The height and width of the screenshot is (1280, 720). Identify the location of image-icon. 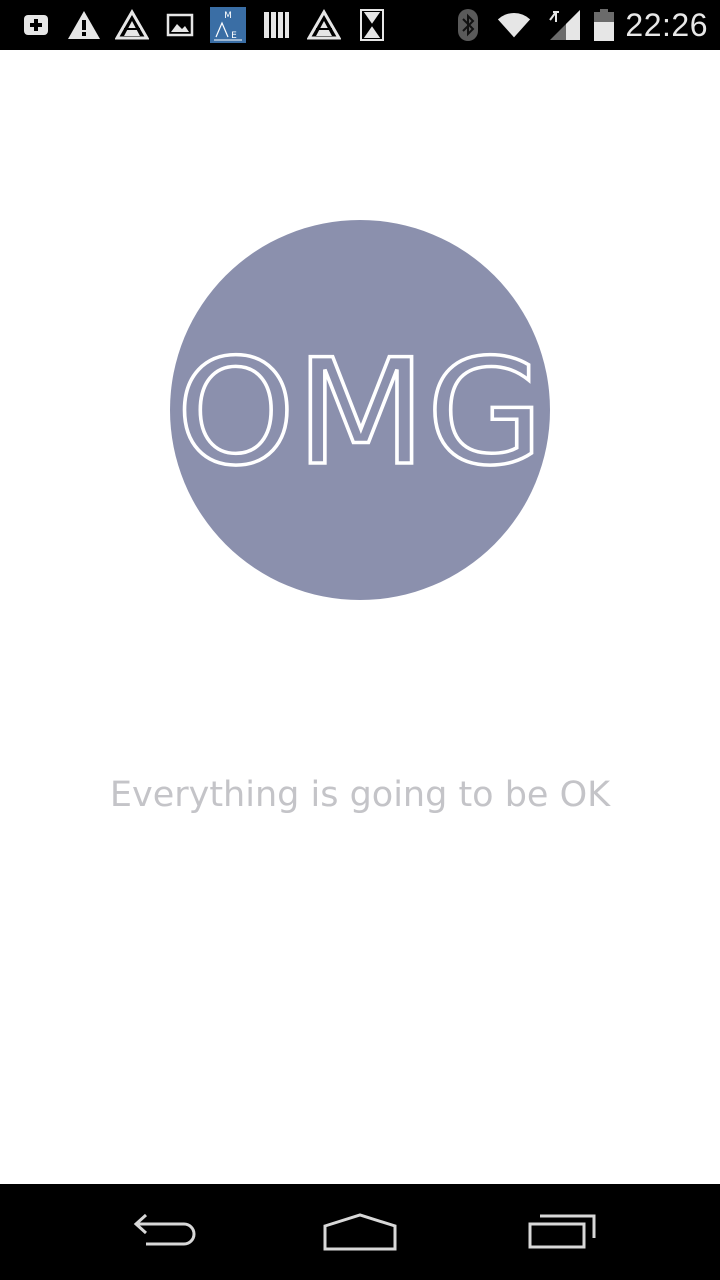
(180, 25).